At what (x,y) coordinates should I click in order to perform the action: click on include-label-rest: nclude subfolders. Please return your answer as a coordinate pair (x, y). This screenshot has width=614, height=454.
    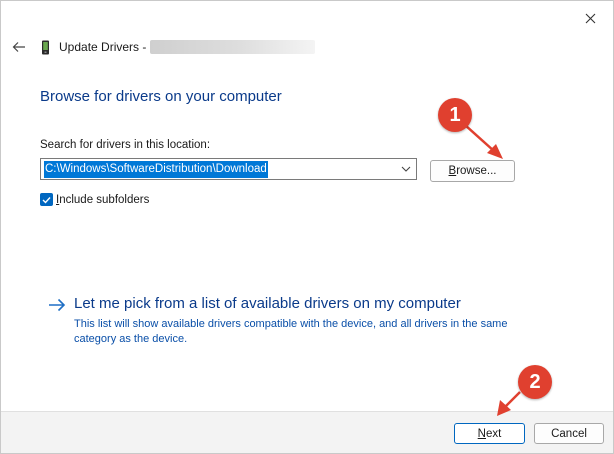
    Looking at the image, I should click on (104, 199).